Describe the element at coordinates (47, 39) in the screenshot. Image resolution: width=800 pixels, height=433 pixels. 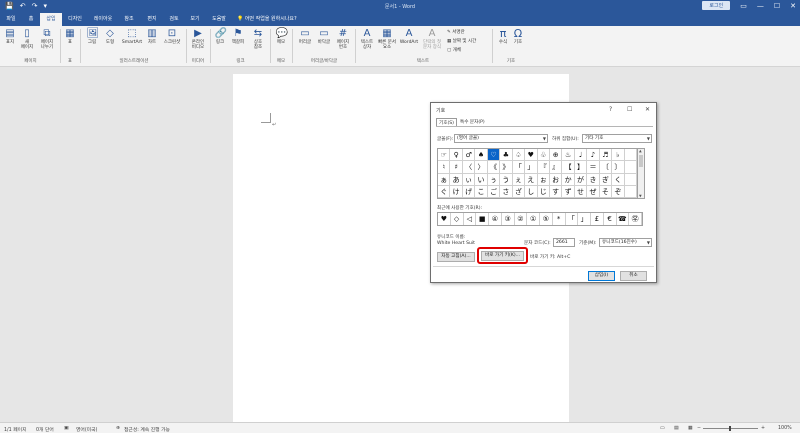
I see `page-break-button: ⧉ 페이지 나누기` at that location.